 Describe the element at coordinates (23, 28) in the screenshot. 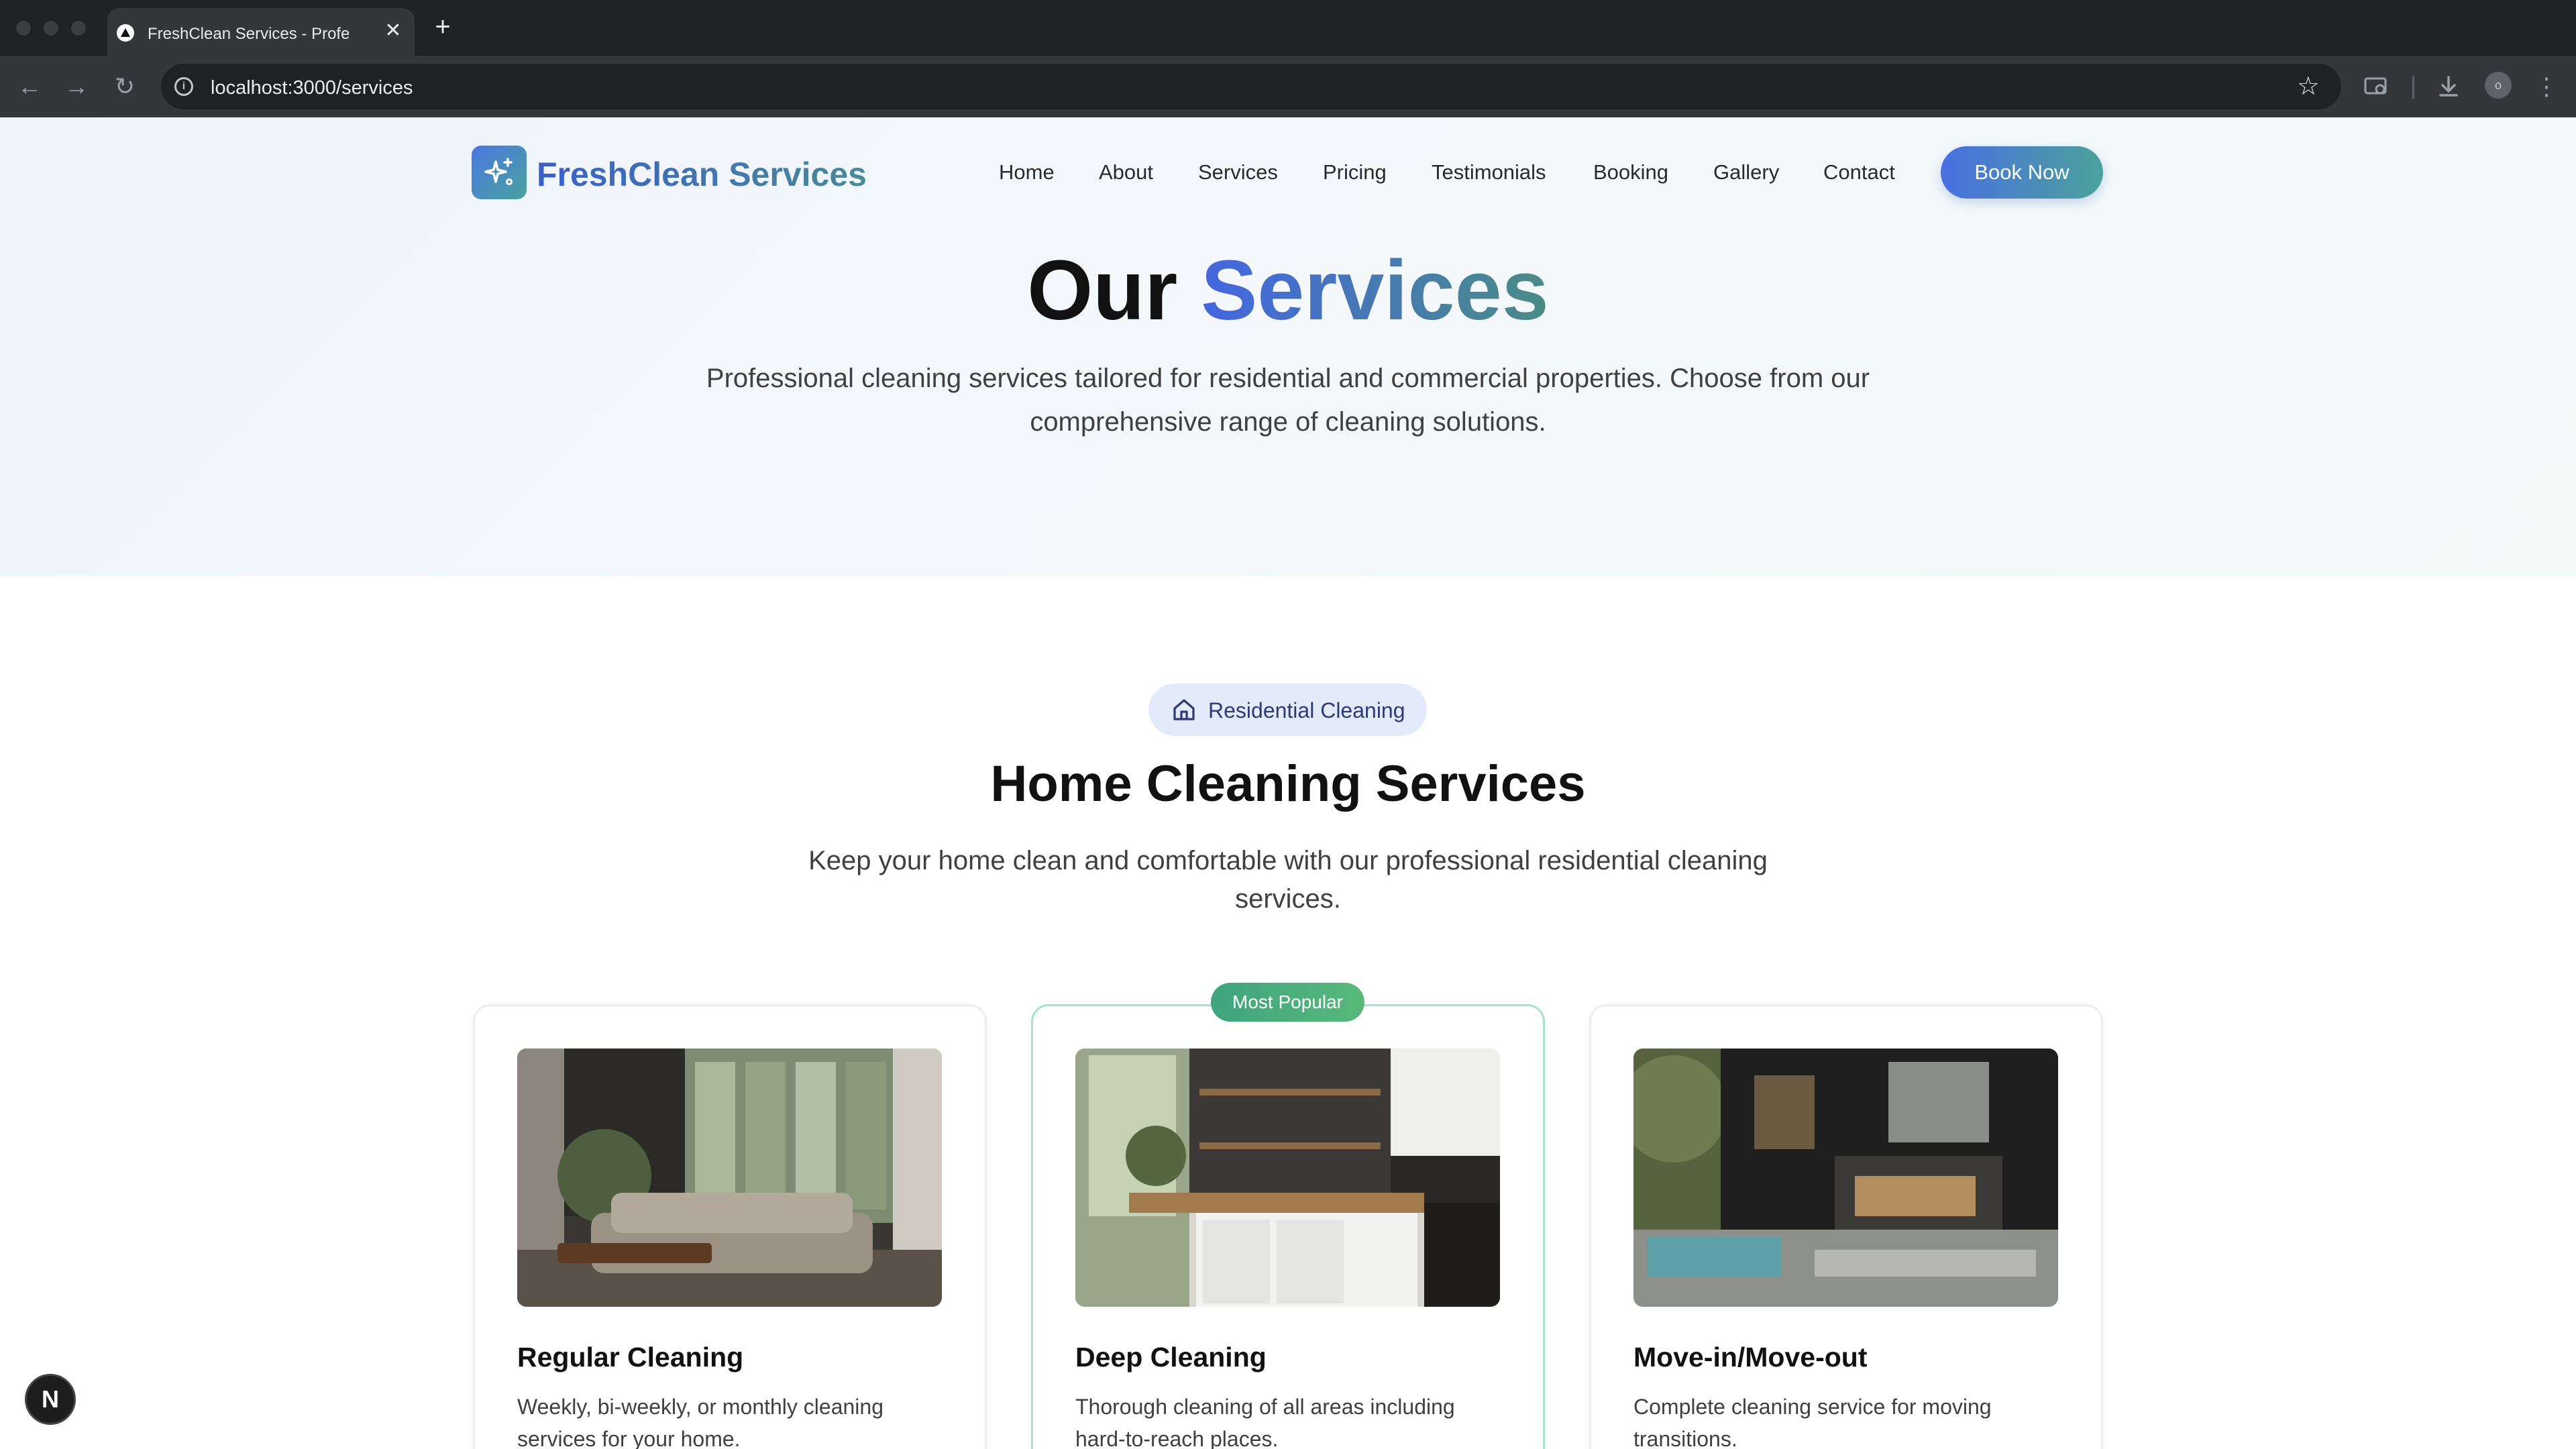

I see `window-close-dot` at that location.